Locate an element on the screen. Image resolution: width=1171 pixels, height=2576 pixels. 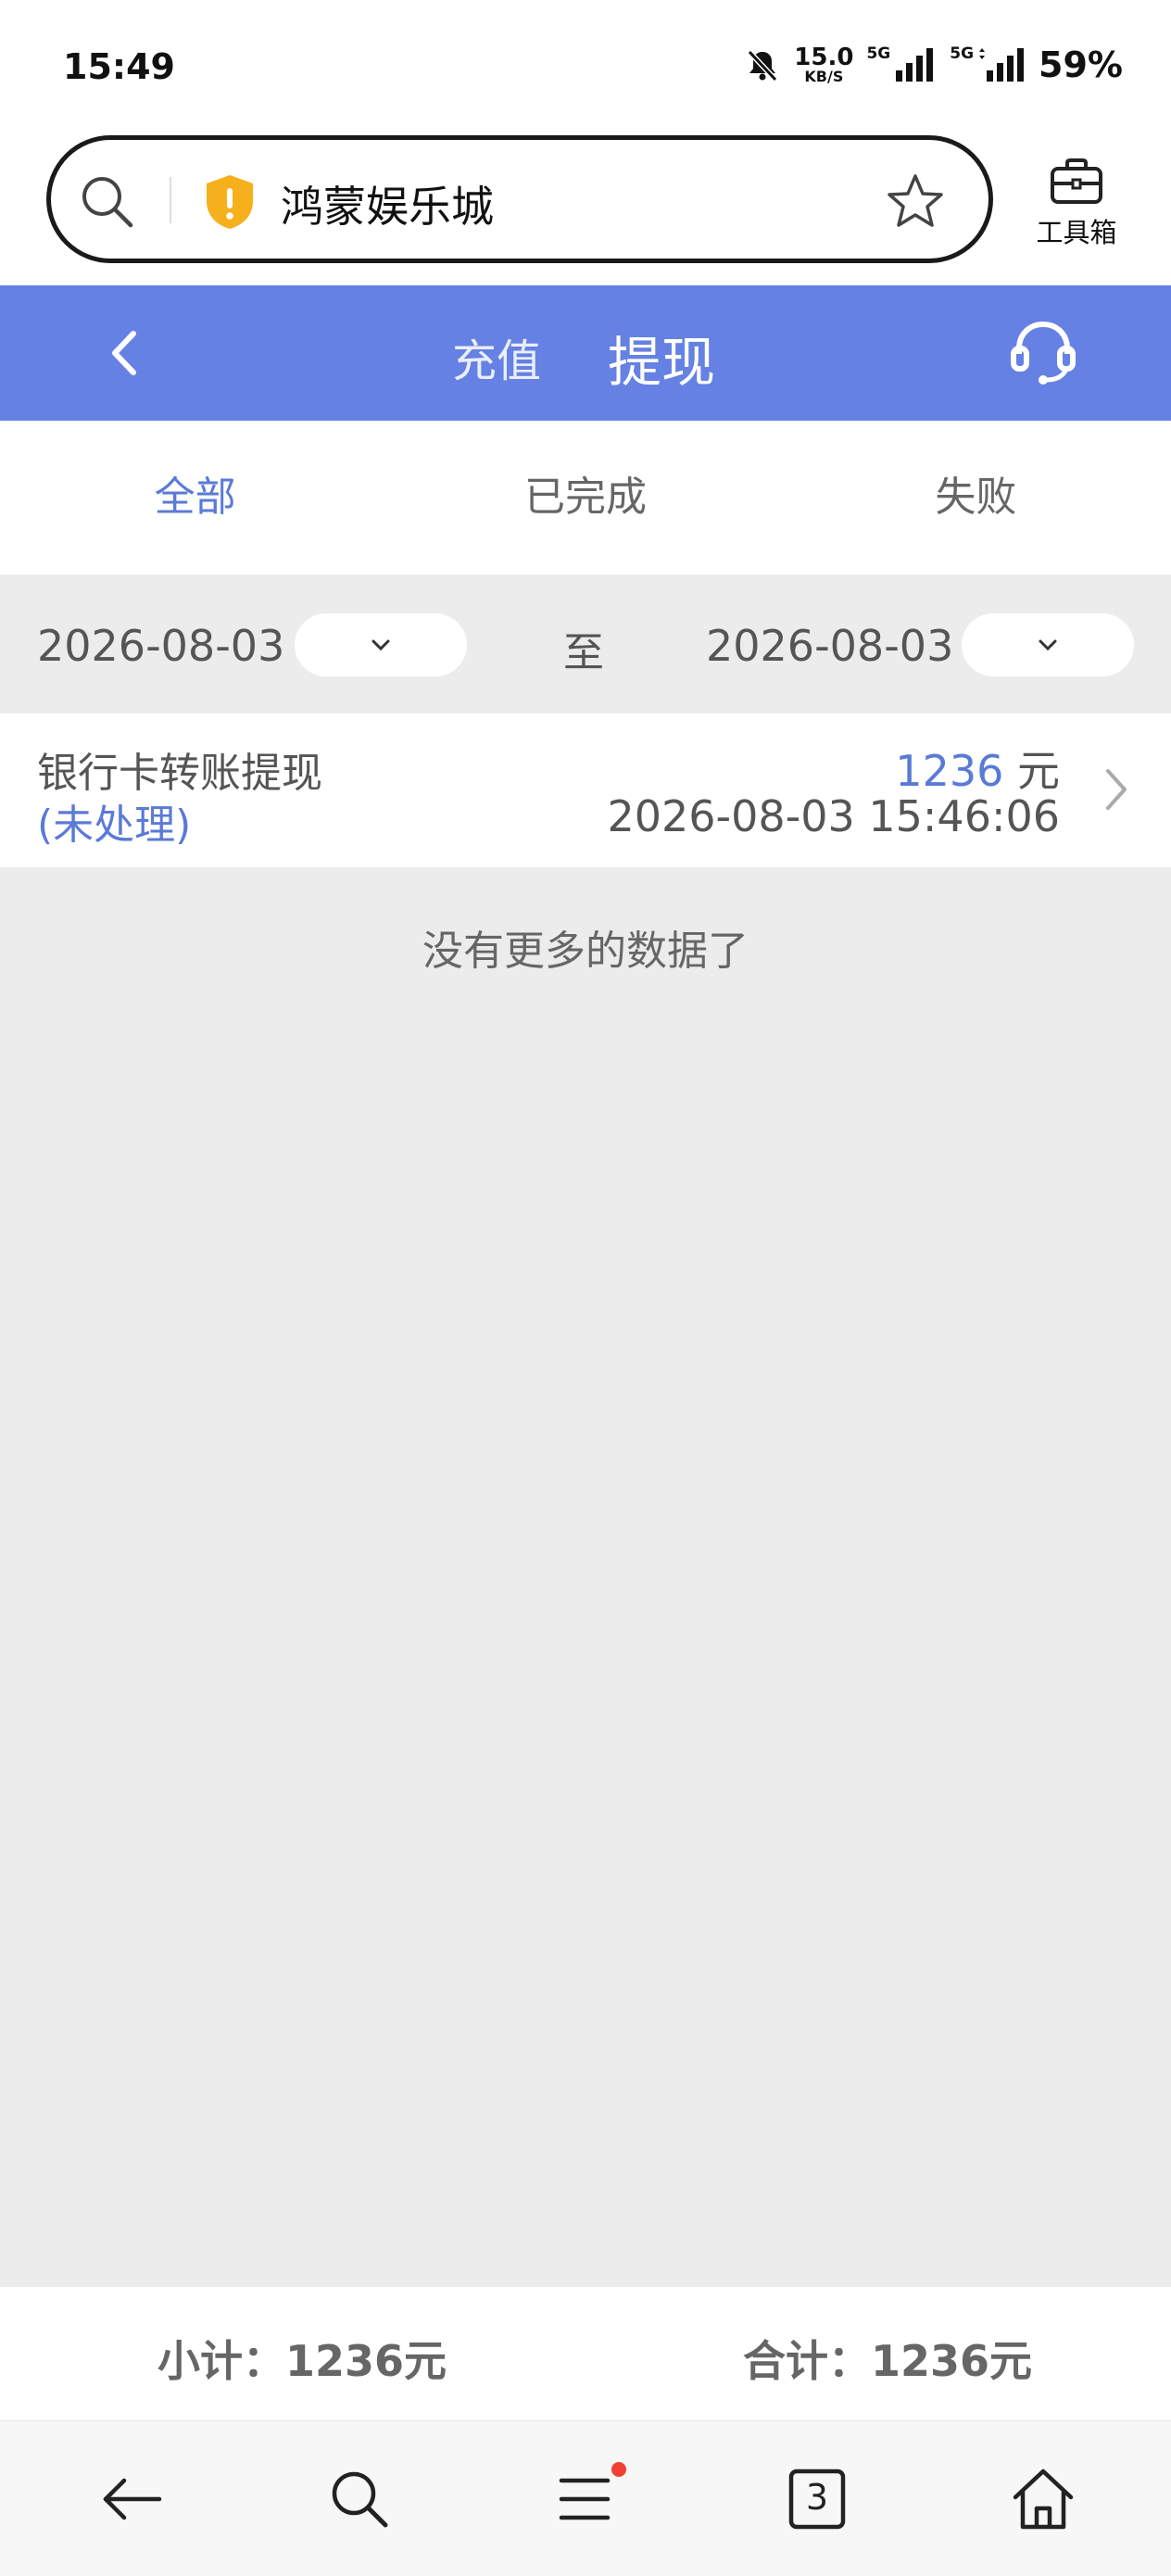
battery-level: 59% is located at coordinates (1081, 64).